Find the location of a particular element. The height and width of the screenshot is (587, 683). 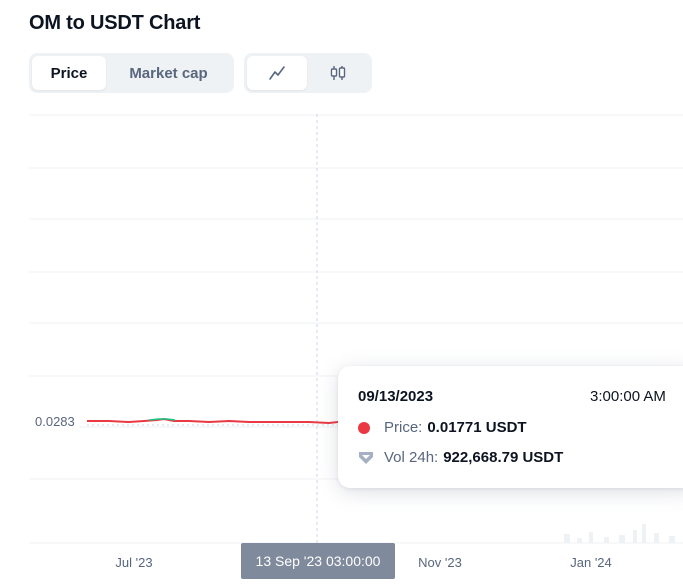

metric-toggle: Price Market cap is located at coordinates (131, 73).